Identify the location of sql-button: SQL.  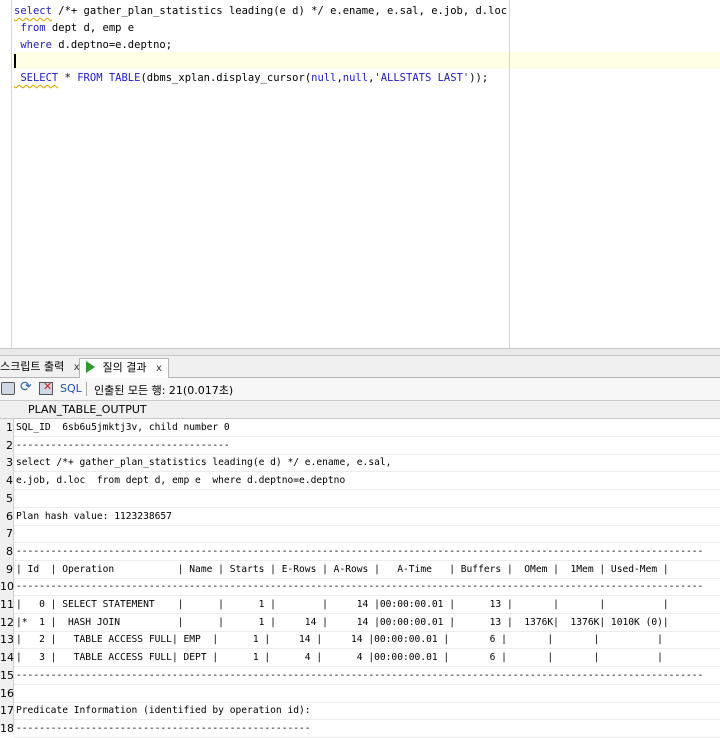
(71, 388).